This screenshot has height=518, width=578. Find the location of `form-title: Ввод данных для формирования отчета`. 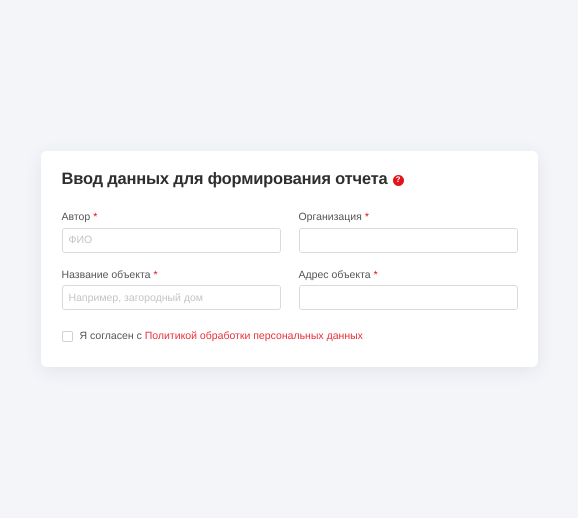

form-title: Ввод данных для формирования отчета is located at coordinates (225, 179).